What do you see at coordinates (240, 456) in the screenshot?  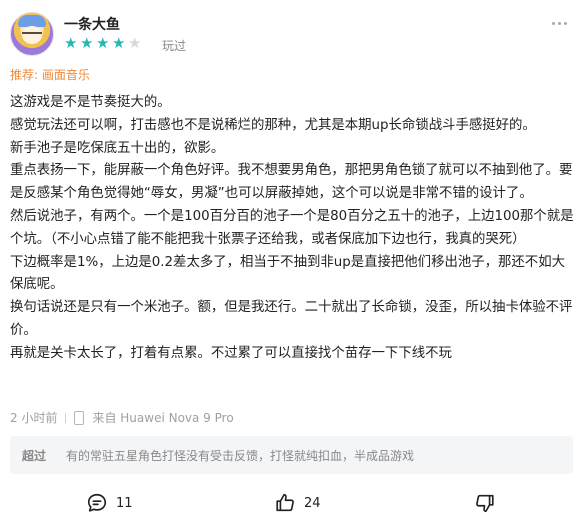 I see `reply-text: 有的常驻五星角色打怪没有受击反馈，打怪就纯扣血，半成品游戏` at bounding box center [240, 456].